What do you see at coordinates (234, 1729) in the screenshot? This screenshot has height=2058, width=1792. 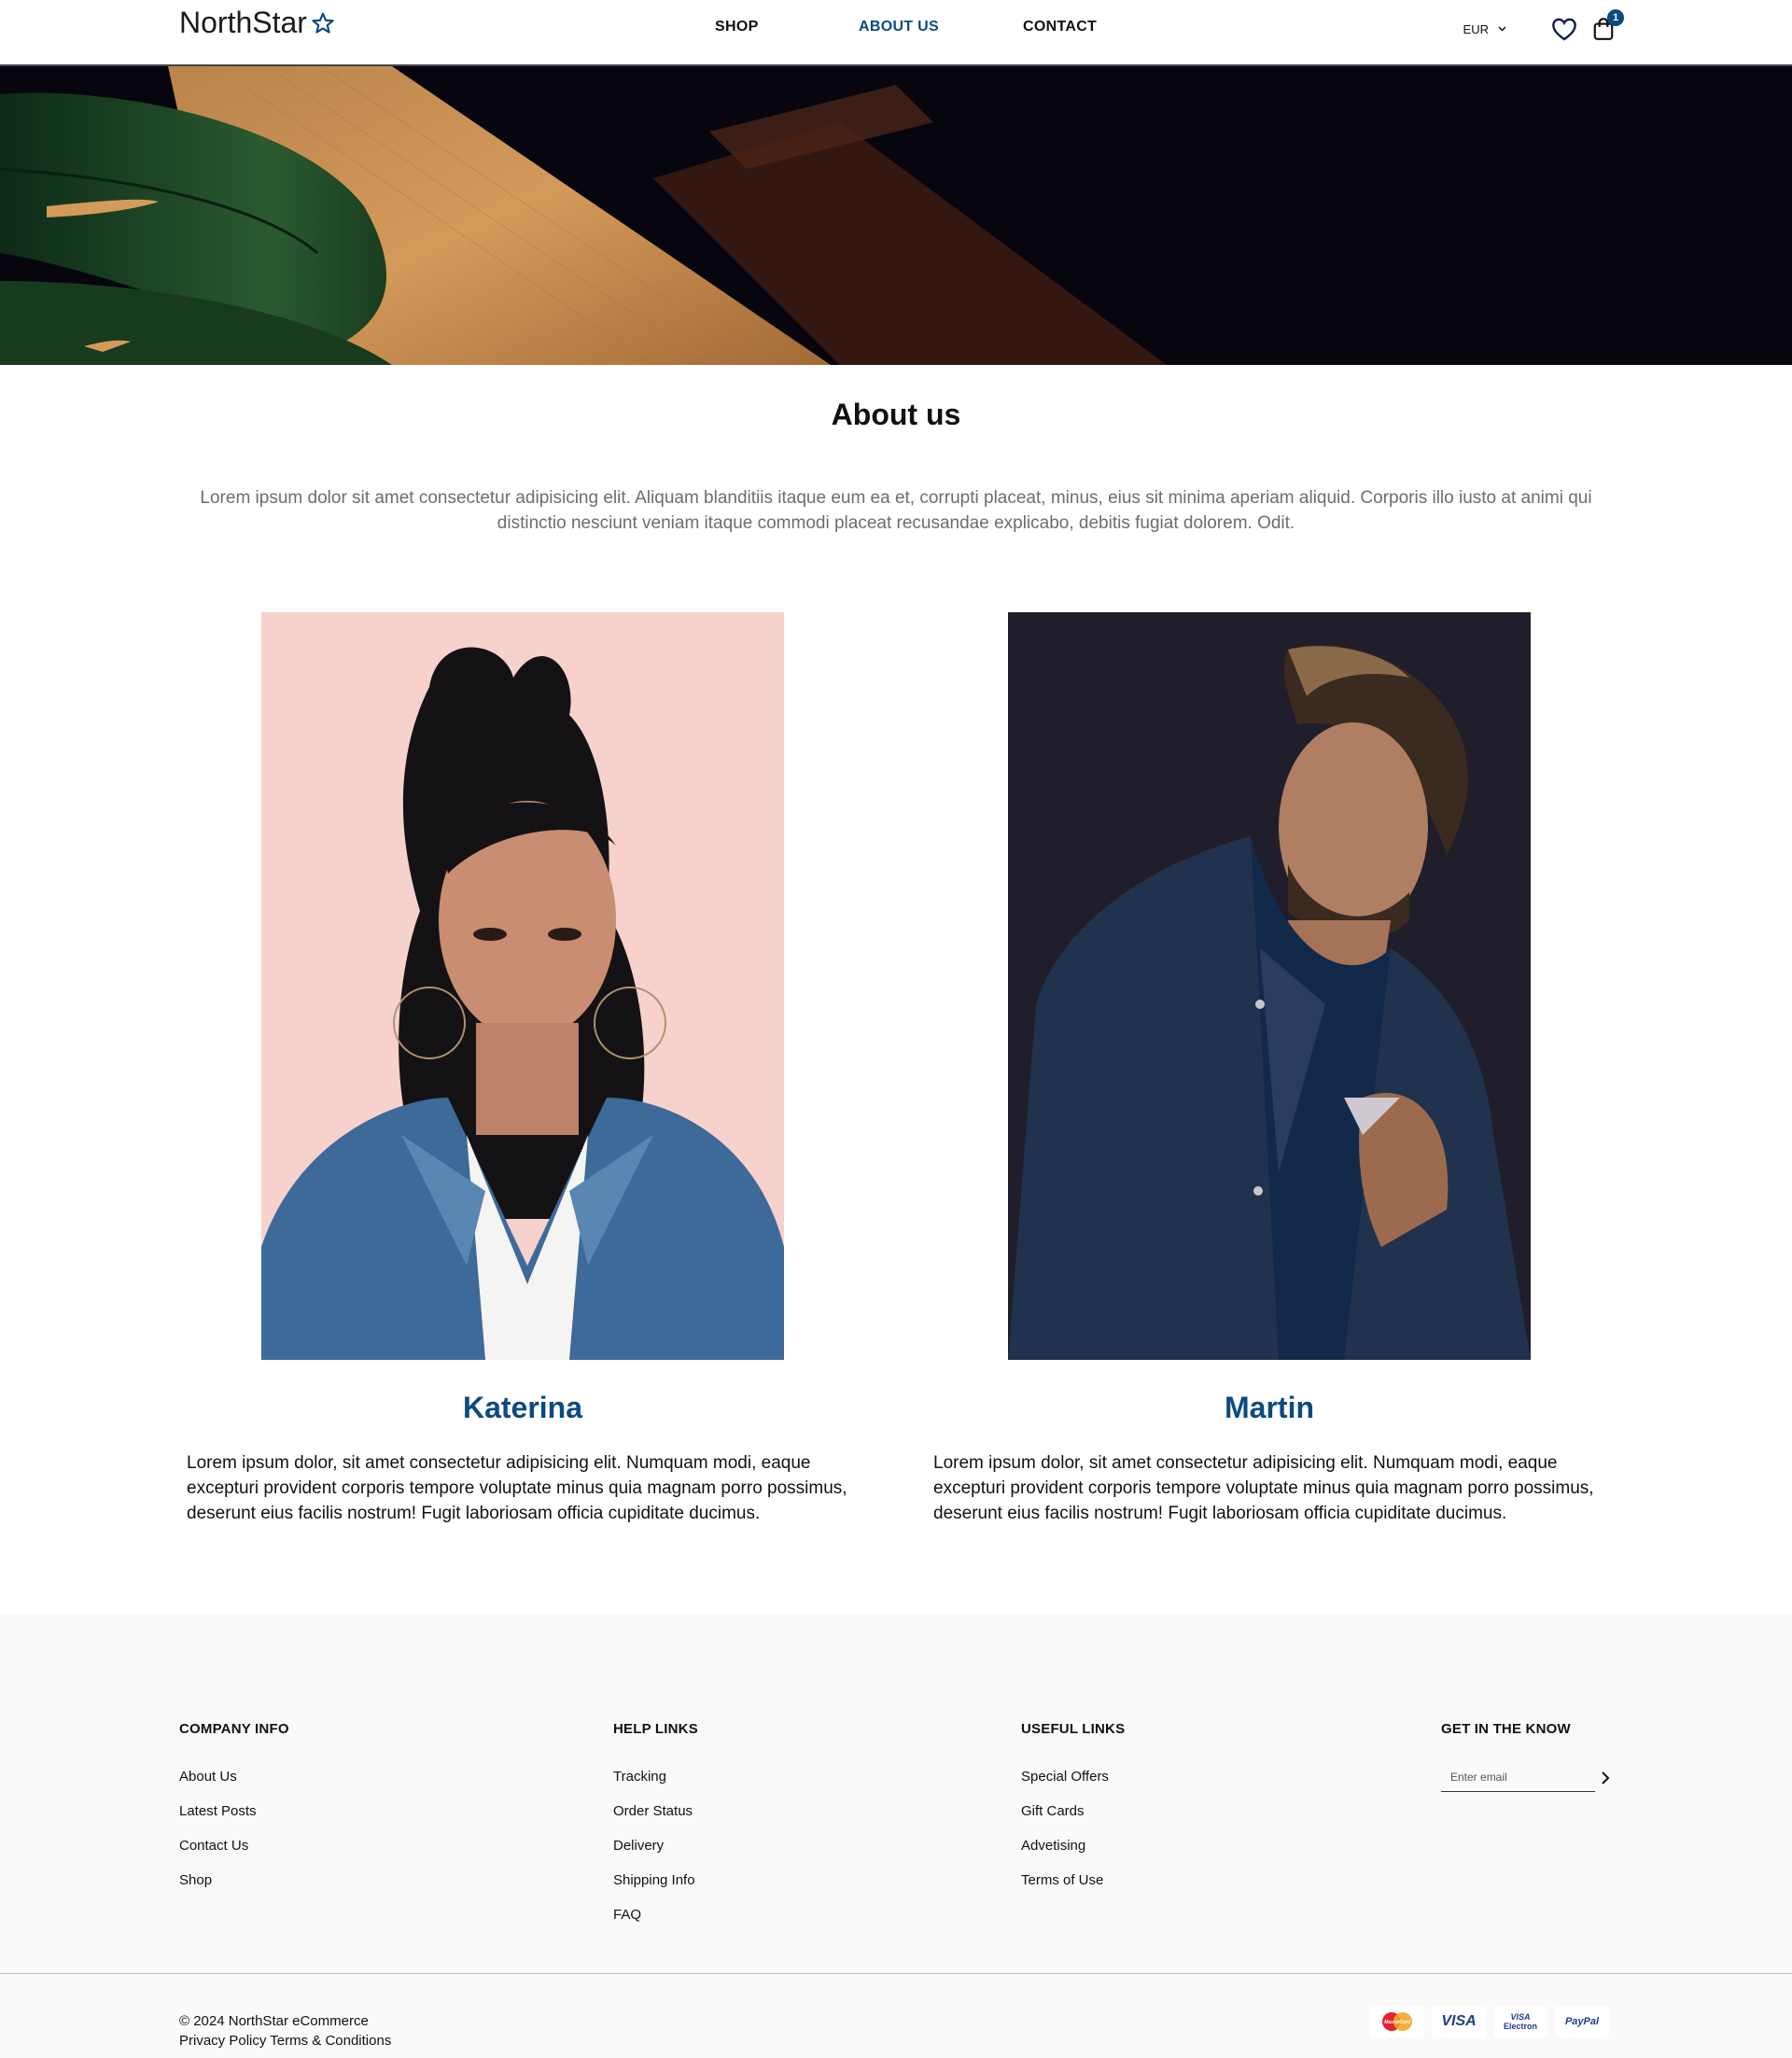 I see `footer-heading: COMPANY INFO` at bounding box center [234, 1729].